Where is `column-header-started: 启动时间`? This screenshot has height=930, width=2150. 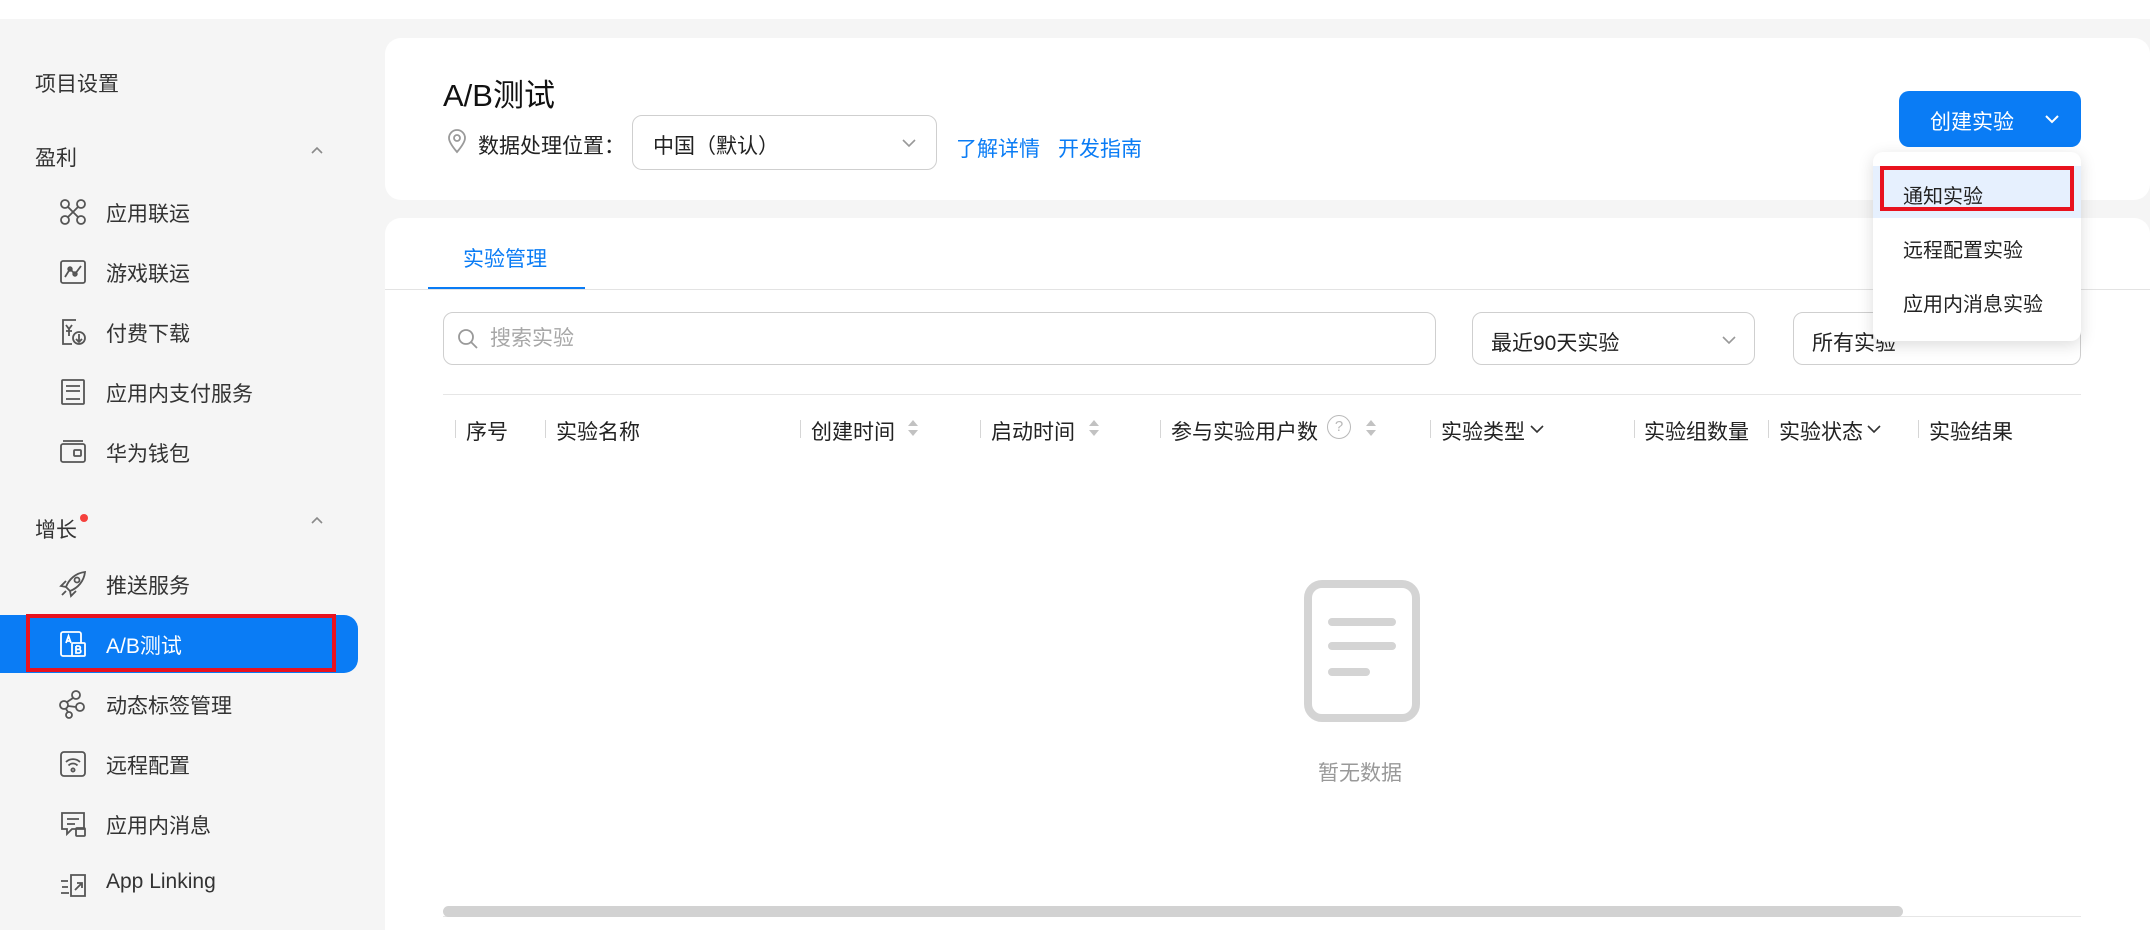
column-header-started: 启动时间 is located at coordinates (1033, 431).